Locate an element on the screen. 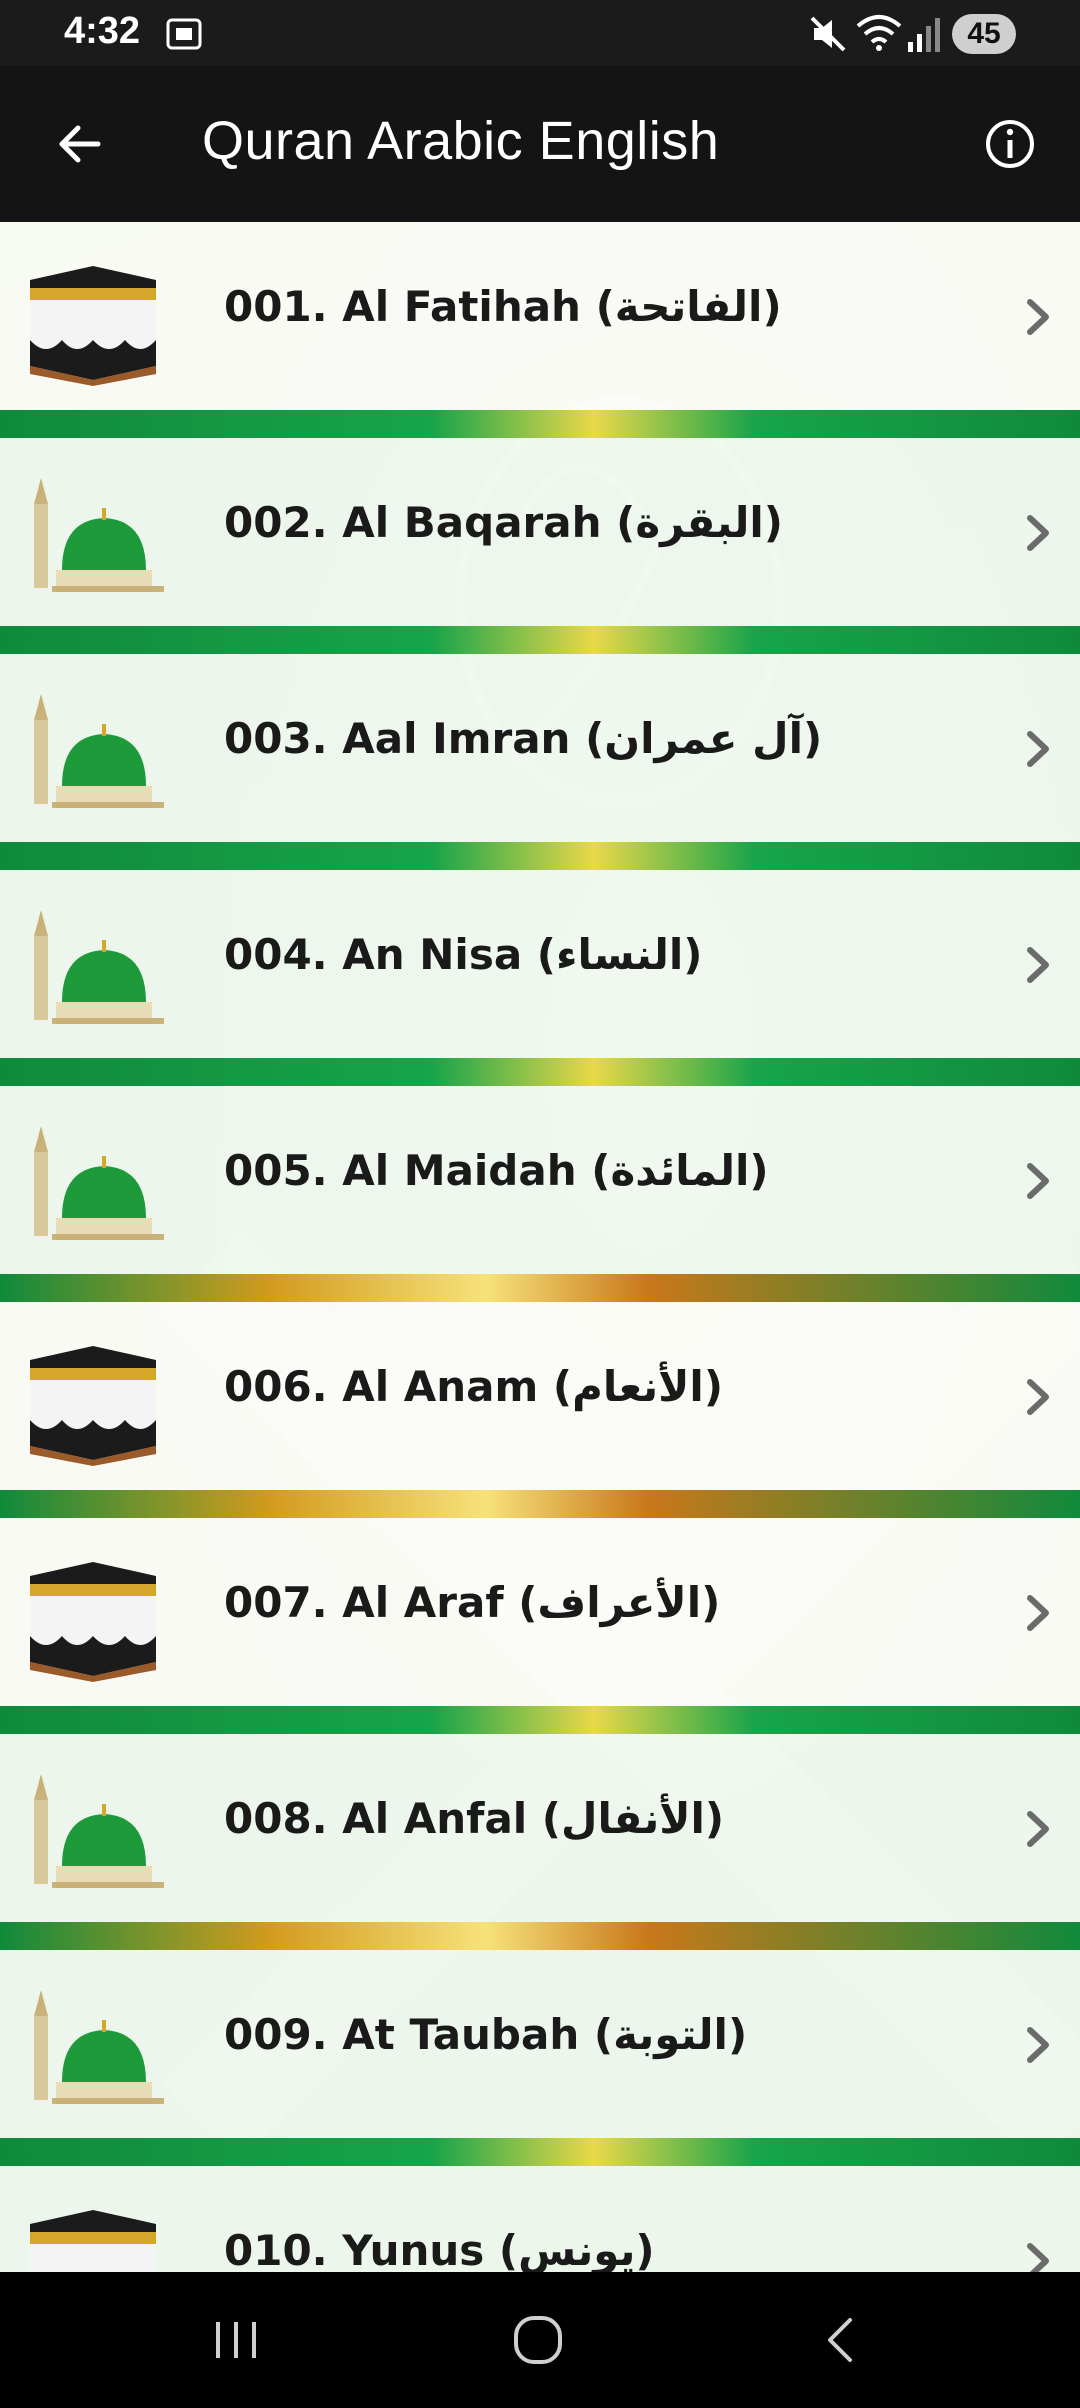  signal-icon is located at coordinates (924, 35).